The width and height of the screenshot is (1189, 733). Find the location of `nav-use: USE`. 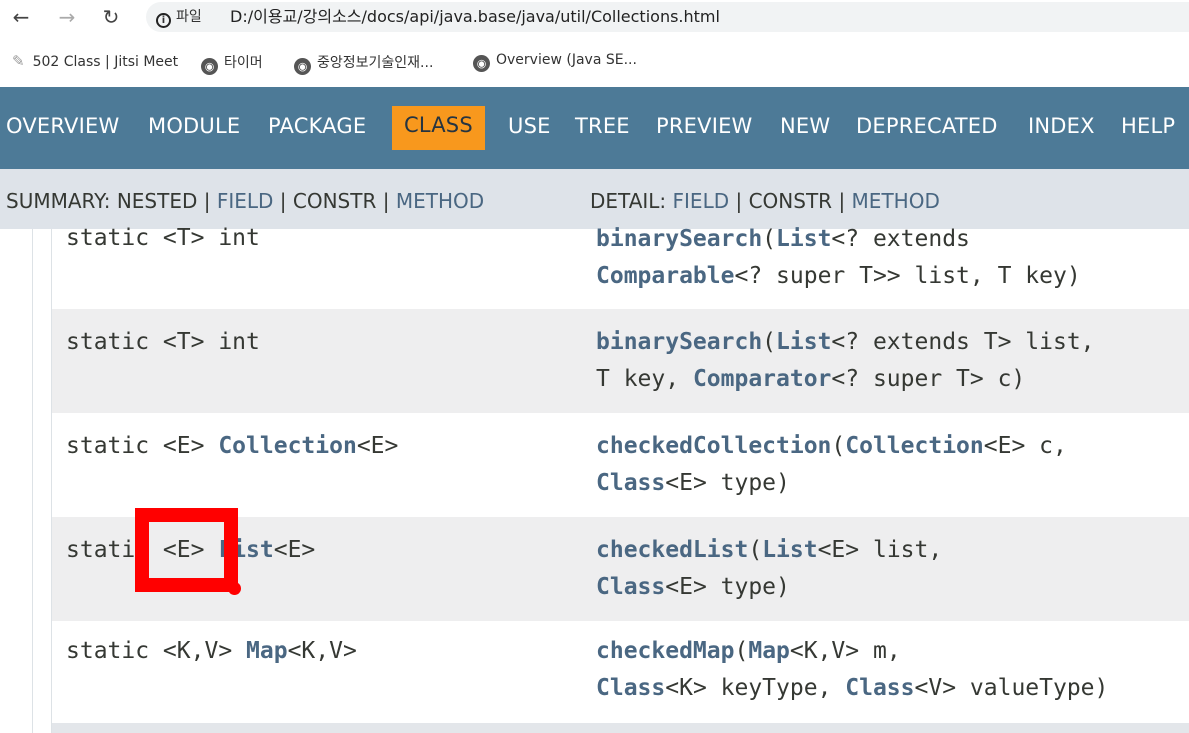

nav-use: USE is located at coordinates (529, 126).